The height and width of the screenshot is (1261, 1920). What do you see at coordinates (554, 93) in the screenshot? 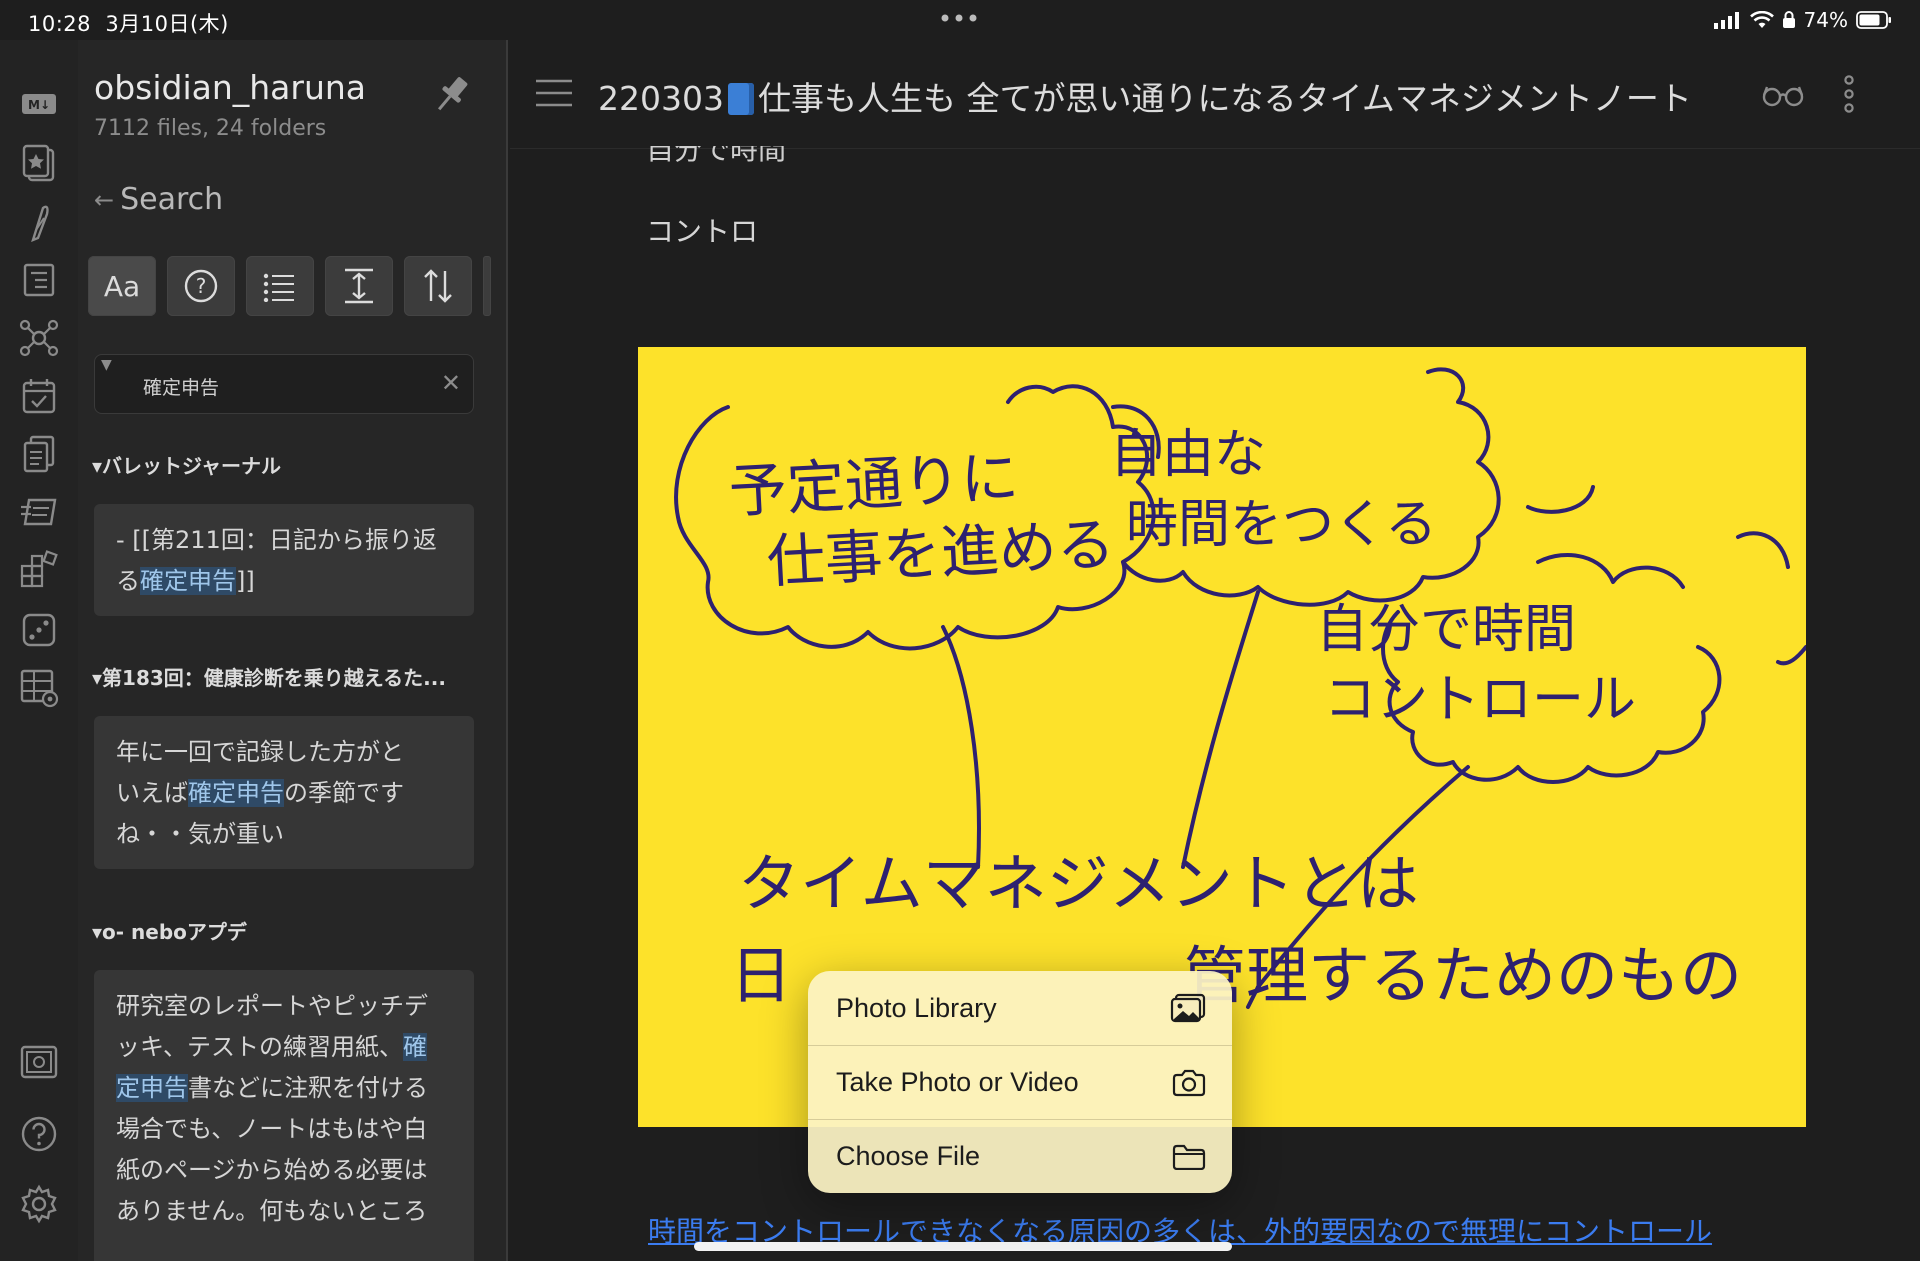
I see `hamburger-menu-icon` at bounding box center [554, 93].